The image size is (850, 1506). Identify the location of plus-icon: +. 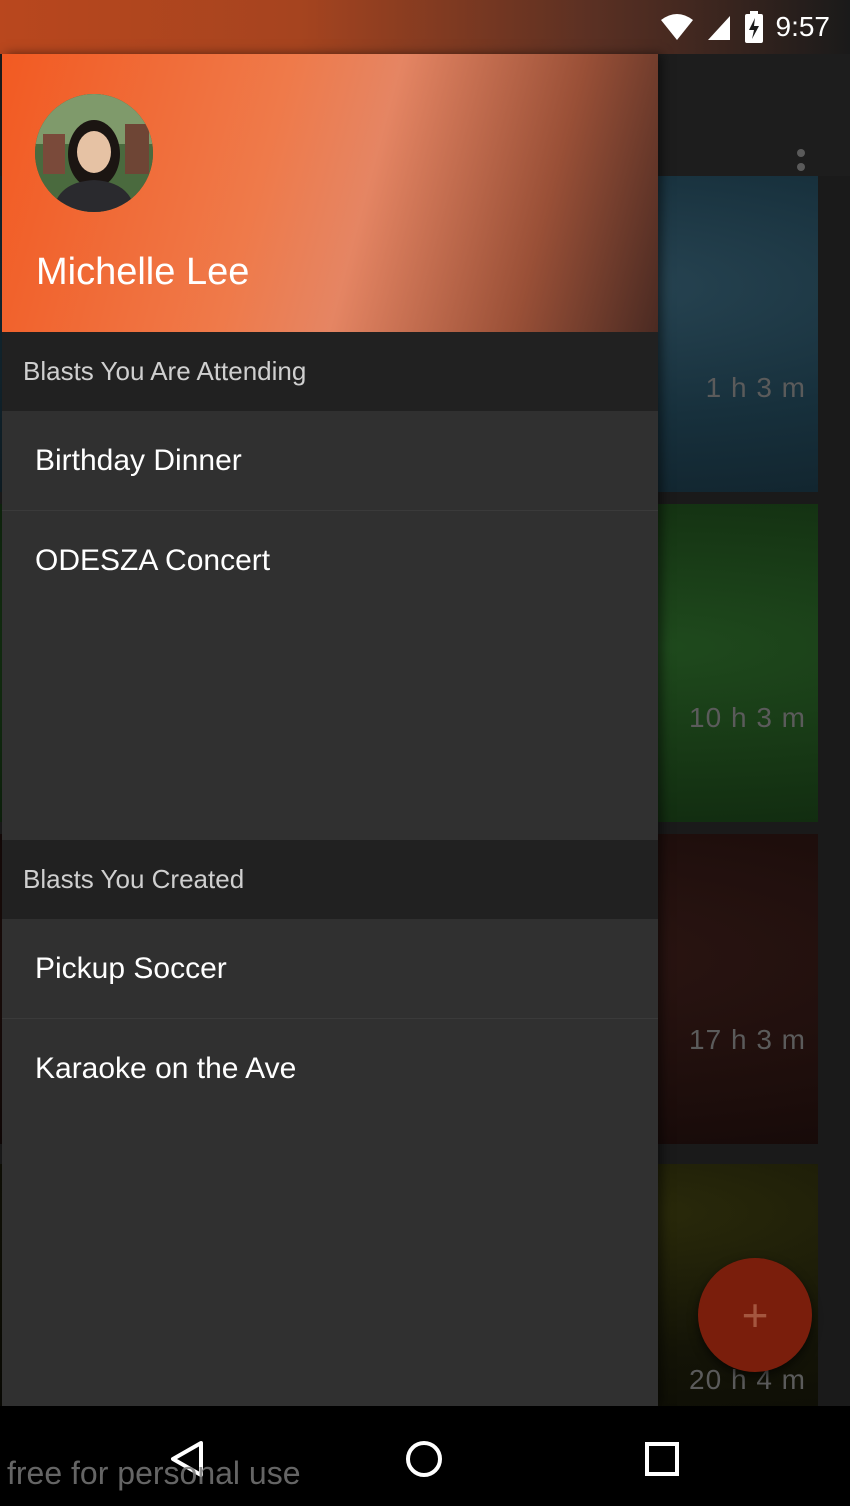
(755, 1315).